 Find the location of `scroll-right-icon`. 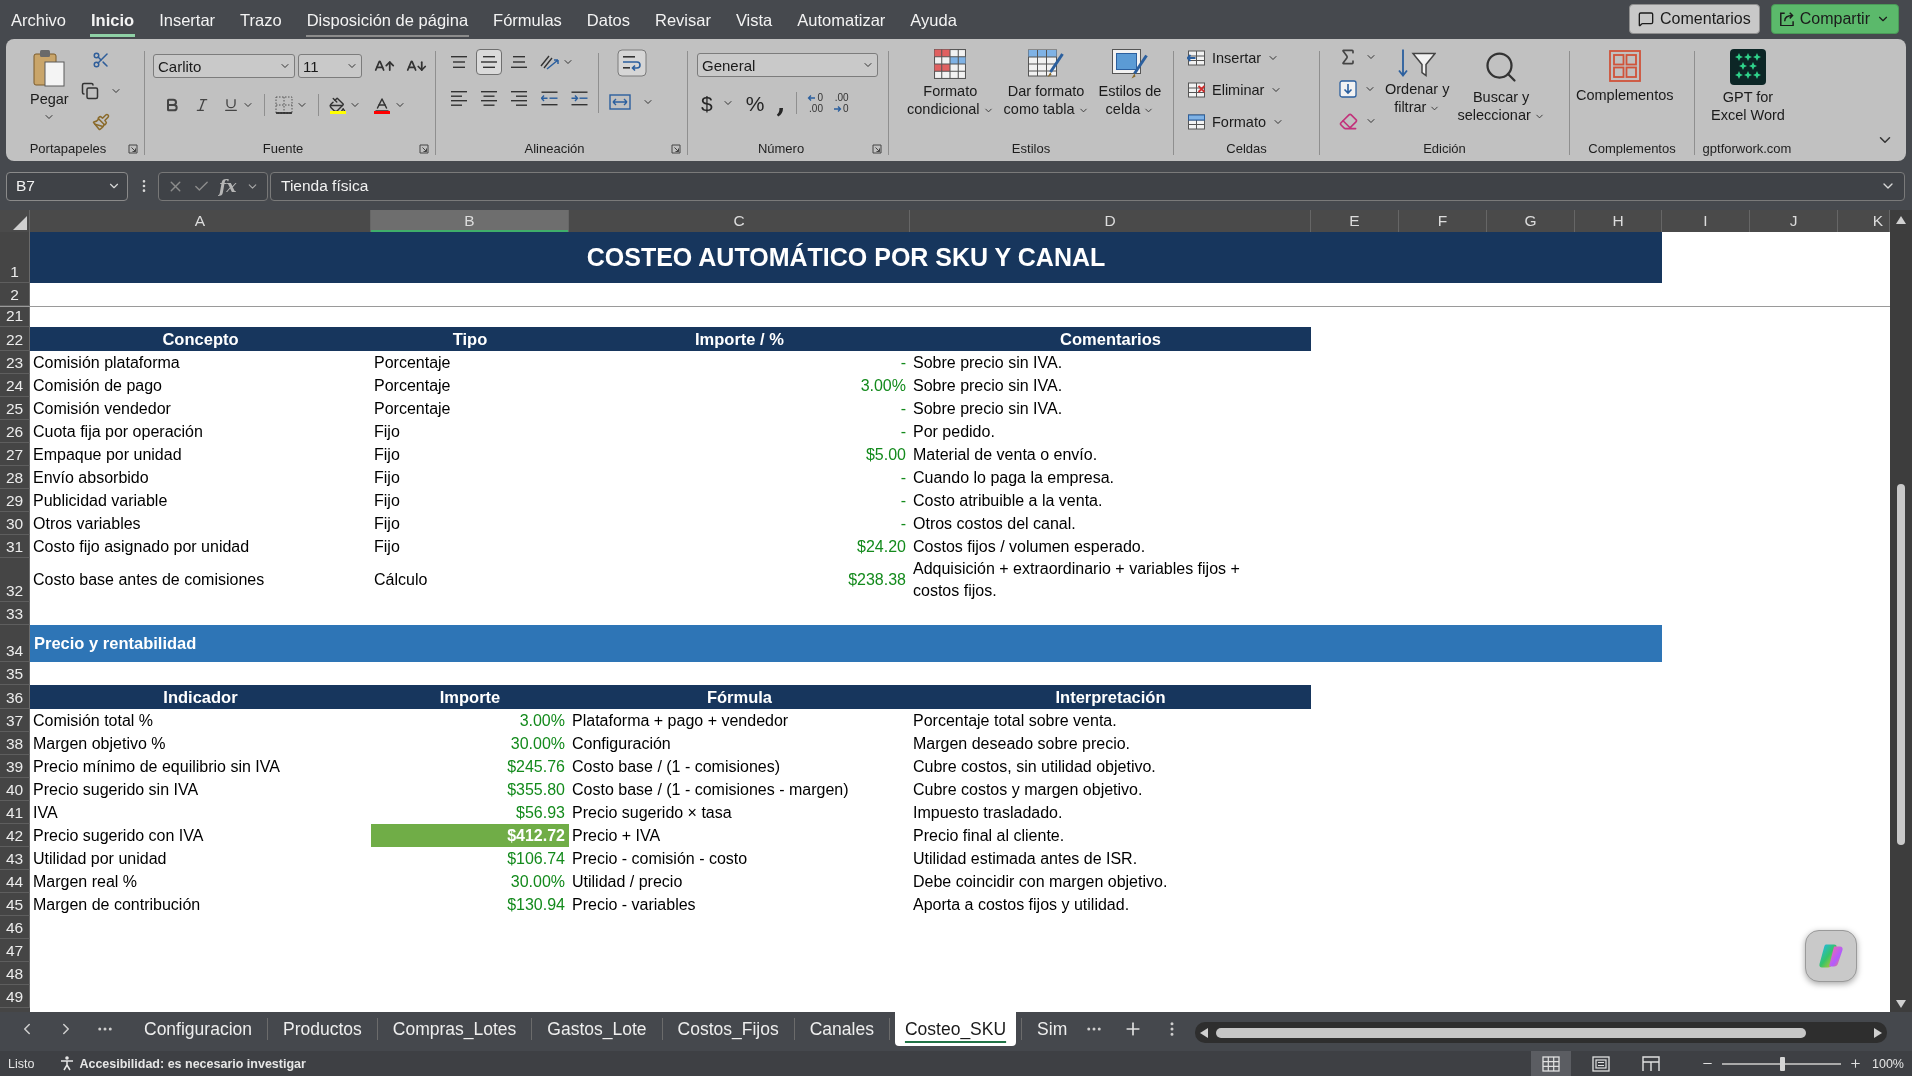

scroll-right-icon is located at coordinates (1878, 1032).